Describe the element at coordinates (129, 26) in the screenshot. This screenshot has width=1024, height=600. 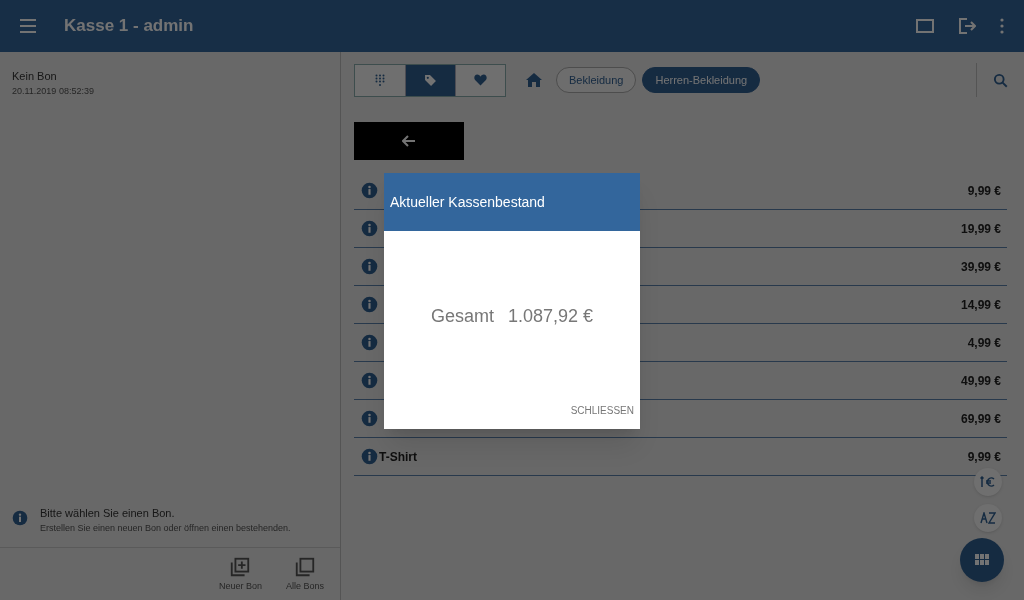
I see `app-title: Kasse 1 - admin` at that location.